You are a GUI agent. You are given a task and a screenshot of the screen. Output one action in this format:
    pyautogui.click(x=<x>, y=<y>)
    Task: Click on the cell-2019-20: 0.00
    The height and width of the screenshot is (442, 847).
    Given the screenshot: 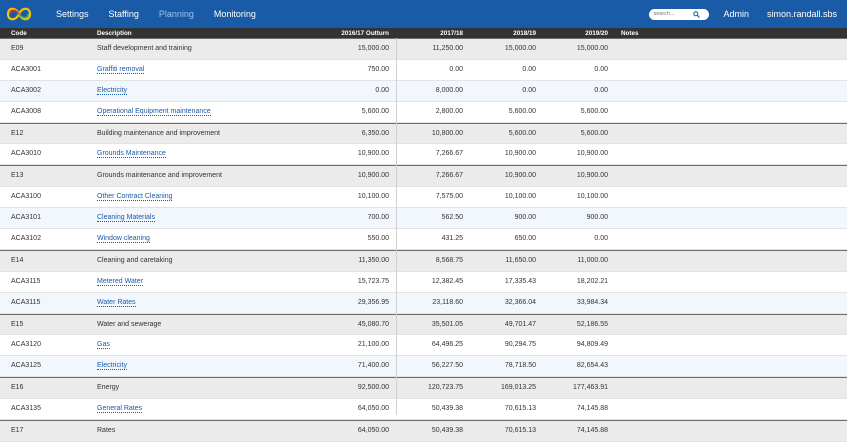 What is the action you would take?
    pyautogui.click(x=601, y=90)
    